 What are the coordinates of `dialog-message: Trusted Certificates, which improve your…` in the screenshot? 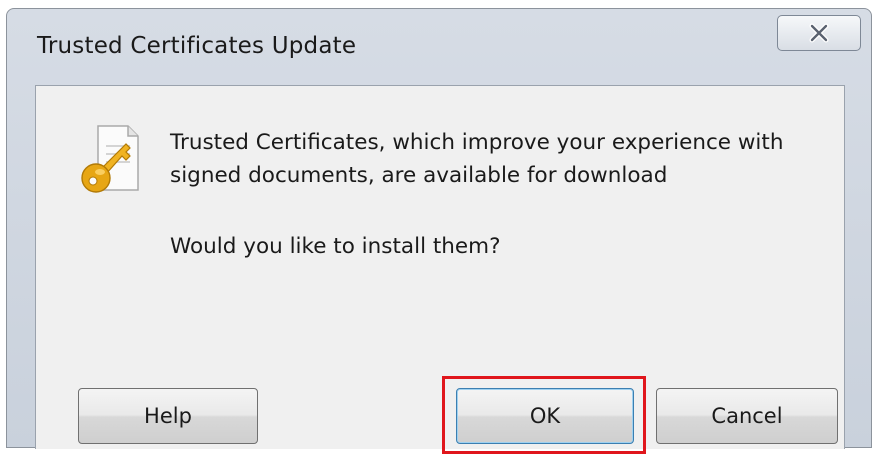 It's located at (477, 159).